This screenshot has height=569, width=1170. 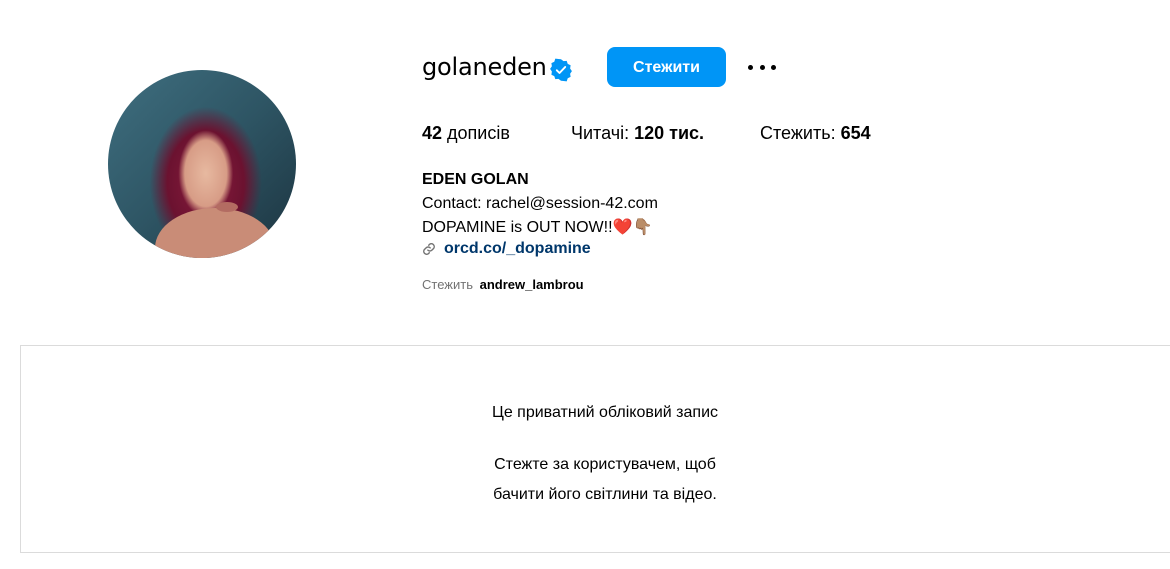 What do you see at coordinates (642, 227) in the screenshot?
I see `pointing-down-emoji-icon: 👇🏽` at bounding box center [642, 227].